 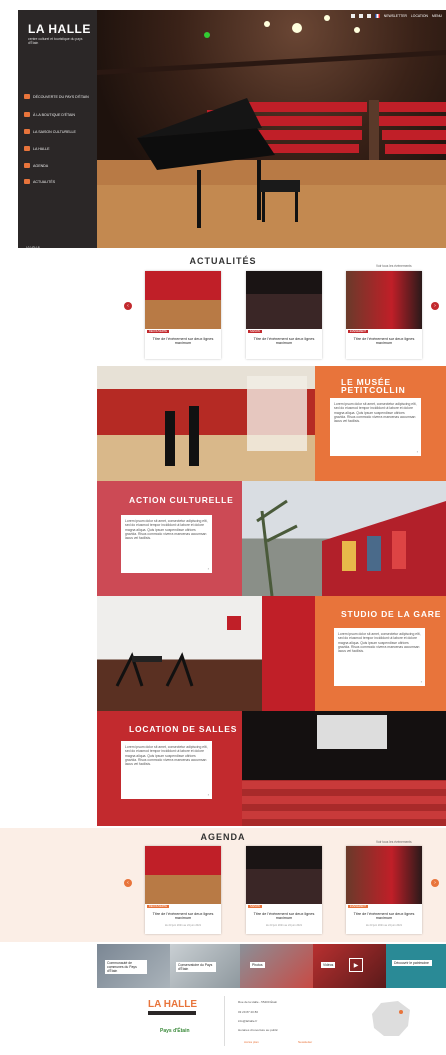 What do you see at coordinates (328, 965) in the screenshot?
I see `banner-label: Vidéos` at bounding box center [328, 965].